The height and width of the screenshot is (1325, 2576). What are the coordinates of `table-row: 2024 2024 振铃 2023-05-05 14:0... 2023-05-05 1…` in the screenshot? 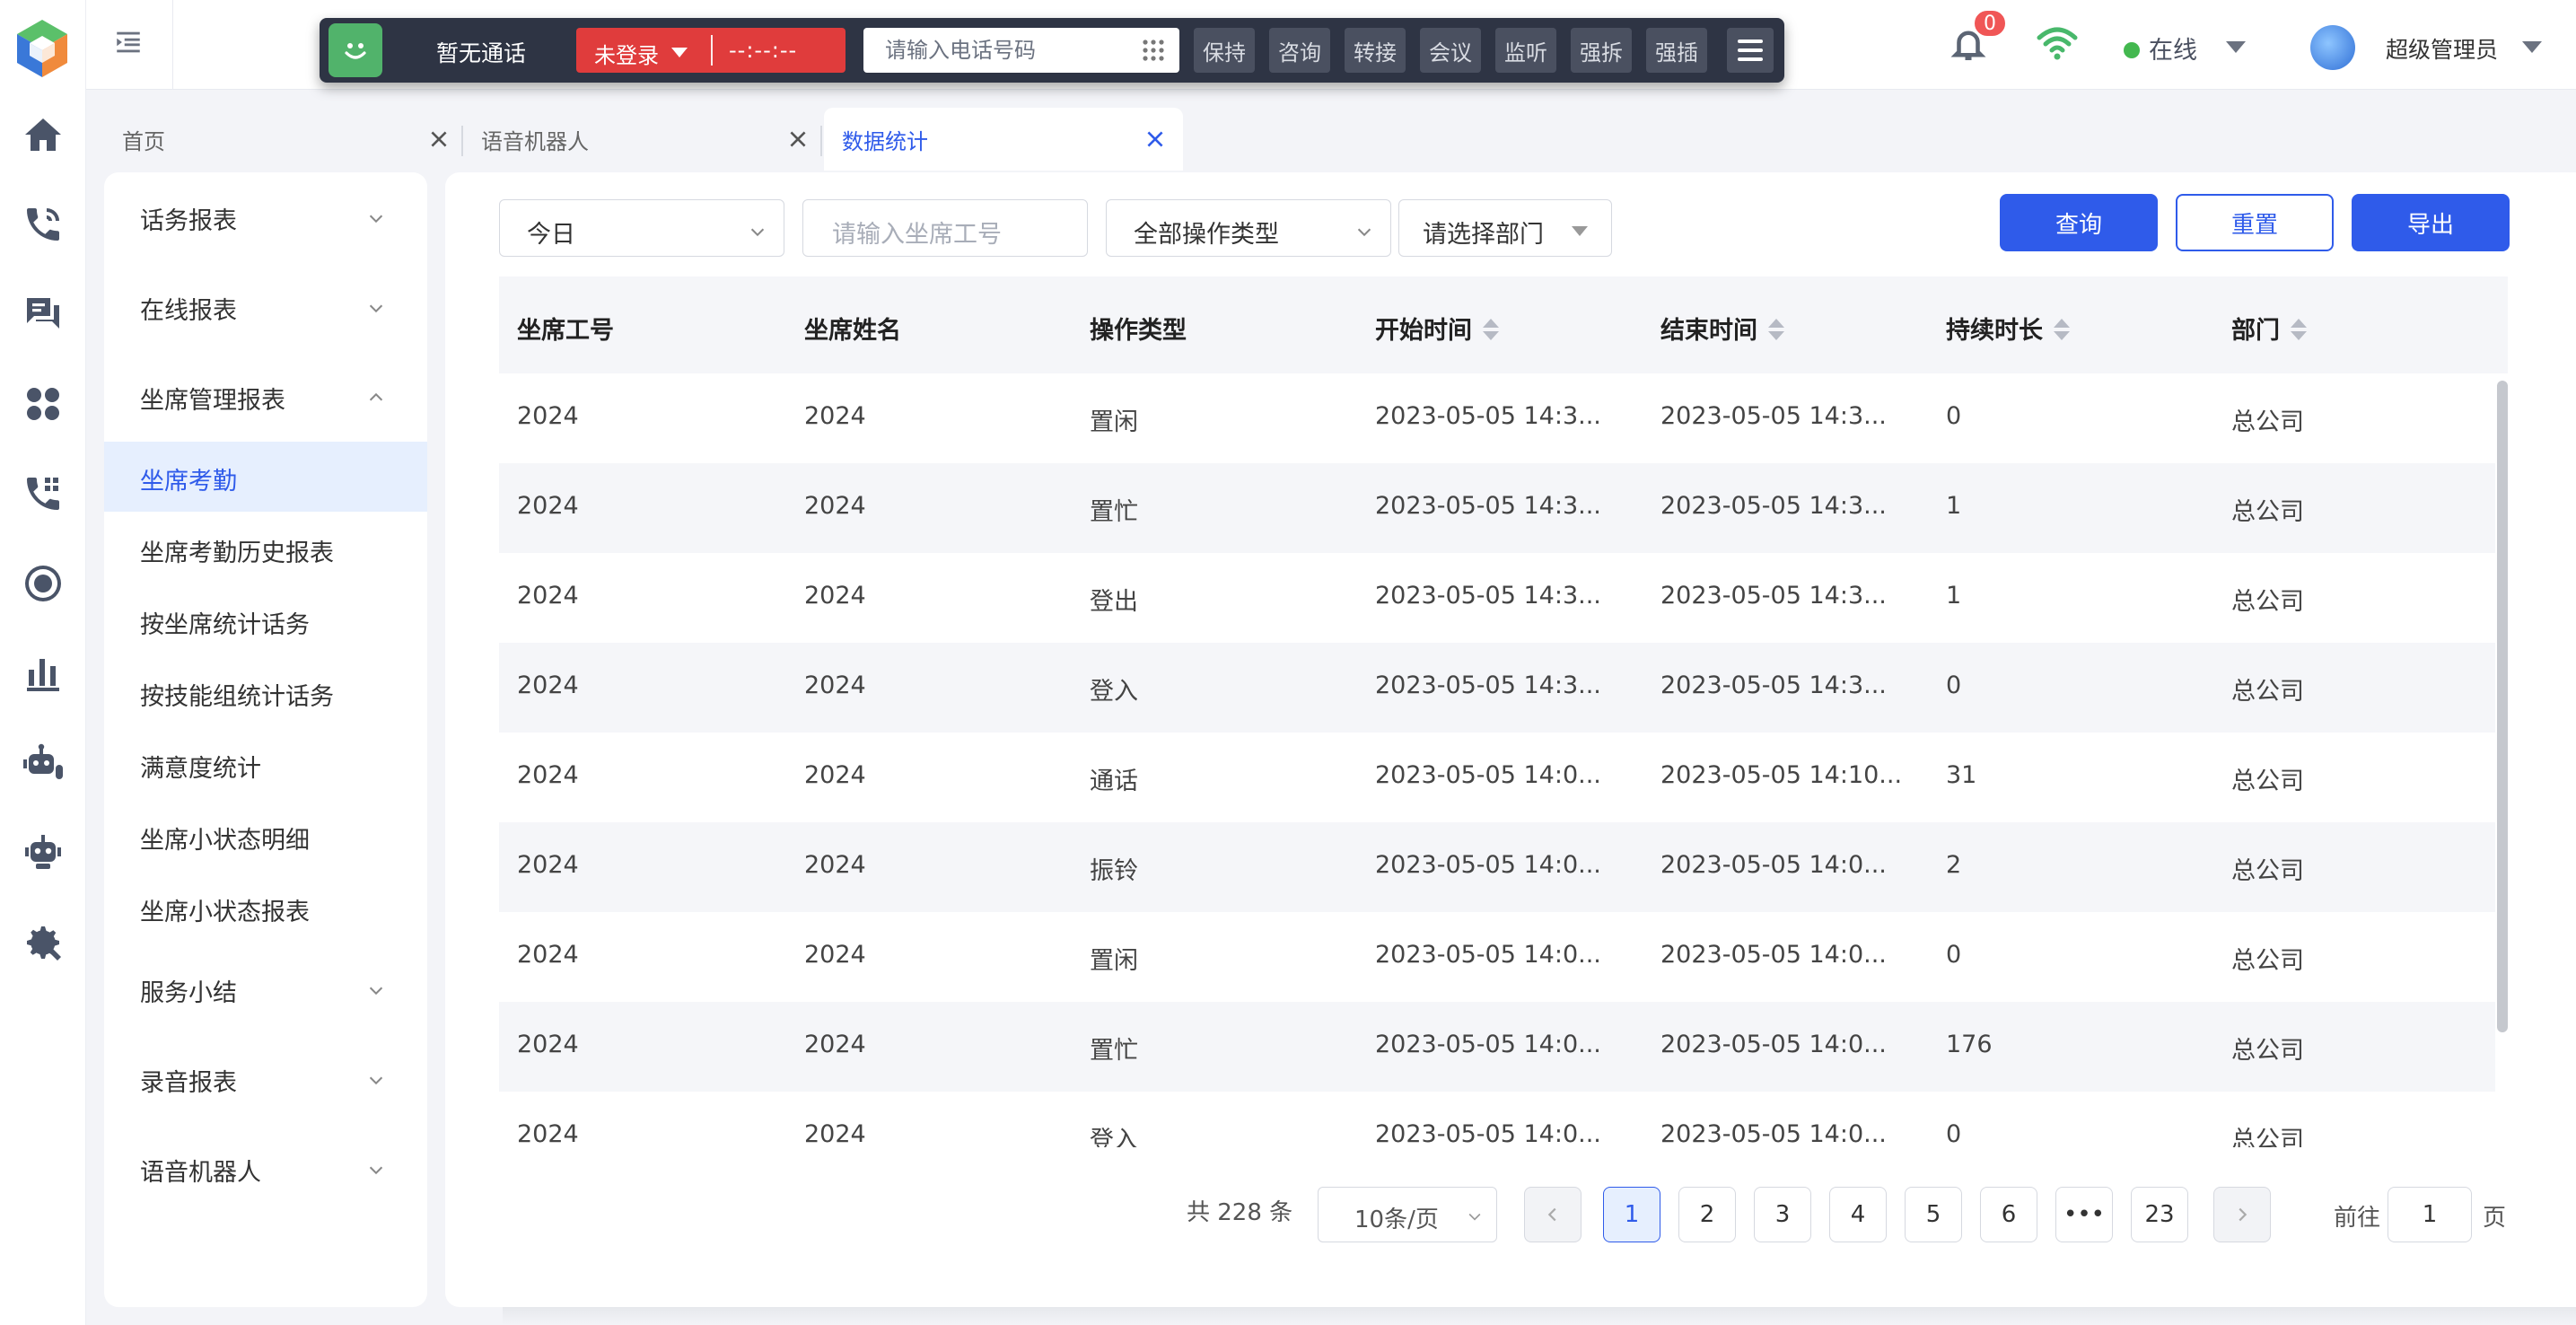 It's located at (1497, 867).